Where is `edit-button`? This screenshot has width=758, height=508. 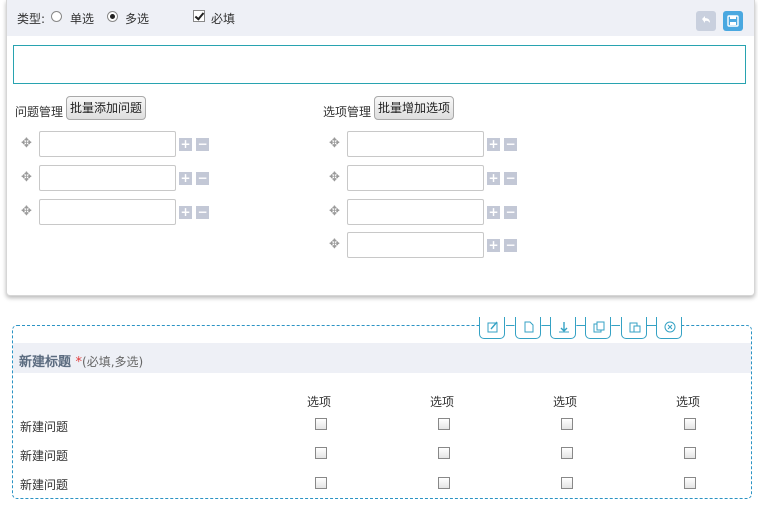
edit-button is located at coordinates (492, 328).